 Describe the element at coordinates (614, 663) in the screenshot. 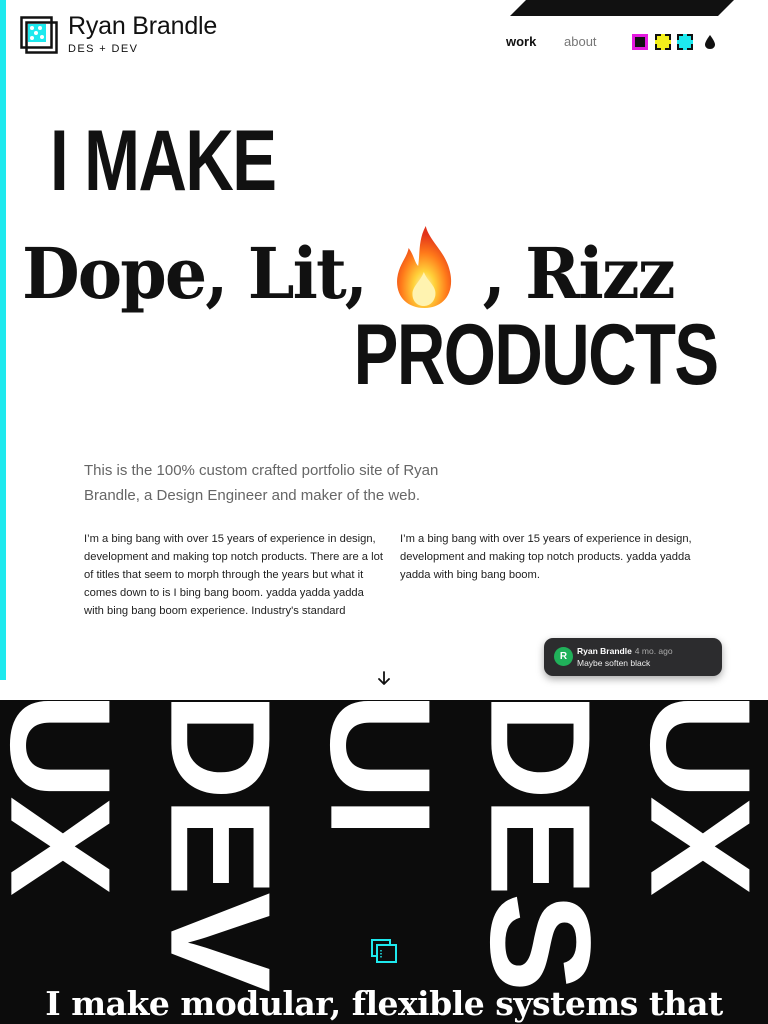

I see `comment-text: Maybe soften black` at that location.